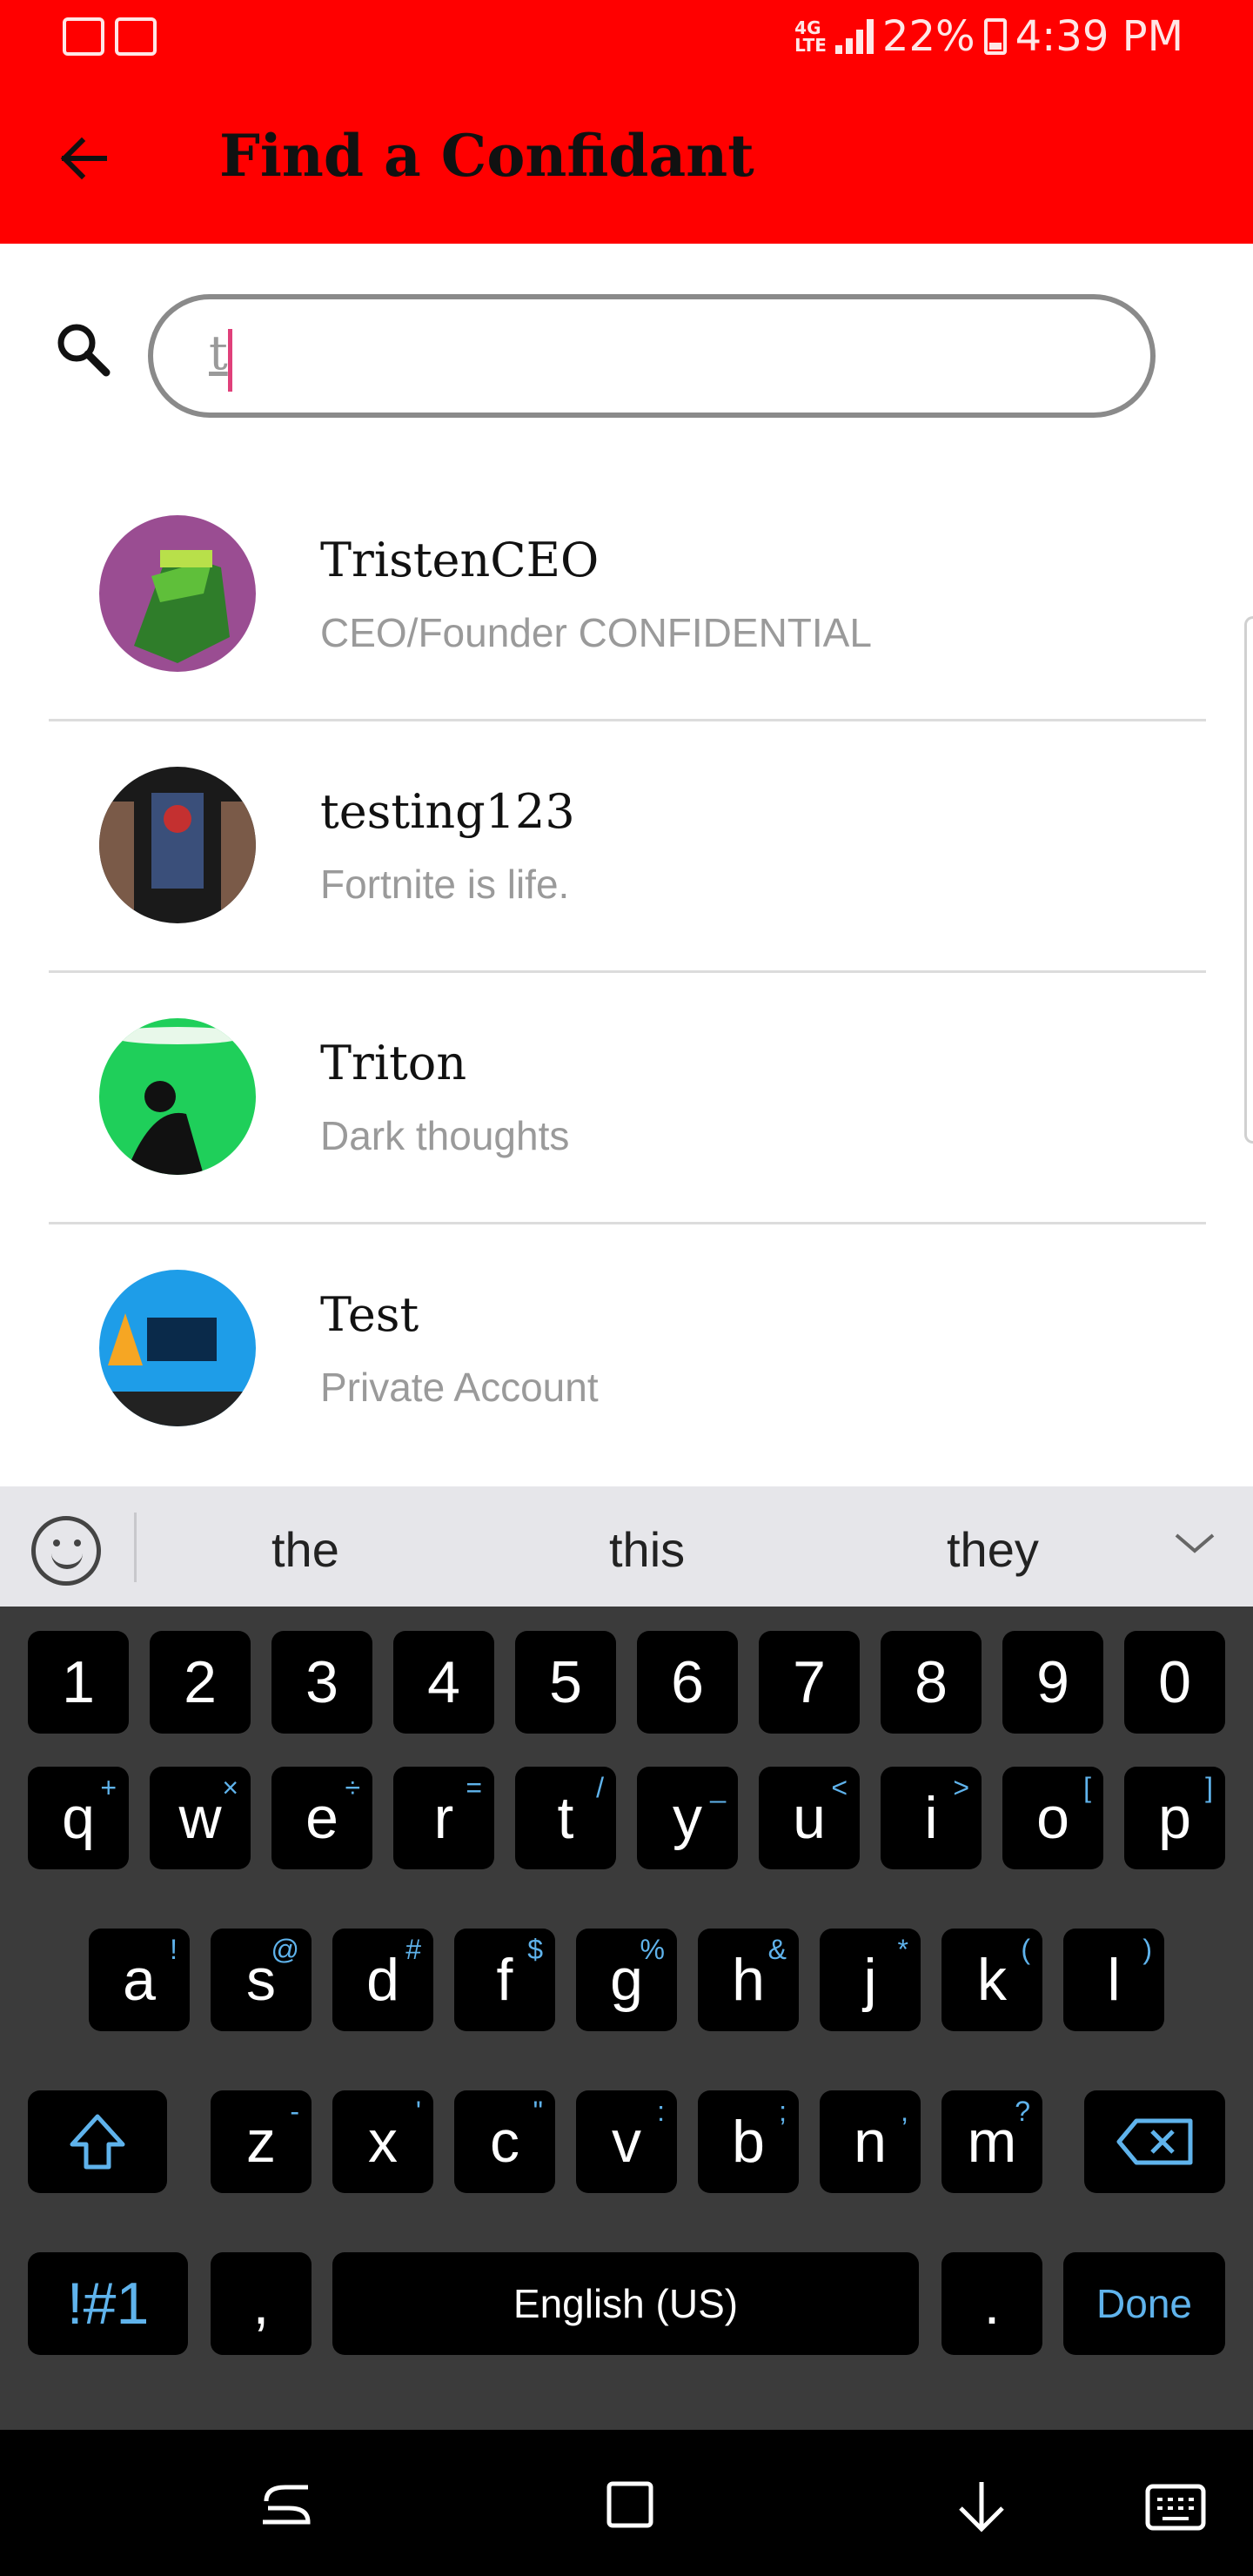  Describe the element at coordinates (1248, 880) in the screenshot. I see `scrollbar` at that location.